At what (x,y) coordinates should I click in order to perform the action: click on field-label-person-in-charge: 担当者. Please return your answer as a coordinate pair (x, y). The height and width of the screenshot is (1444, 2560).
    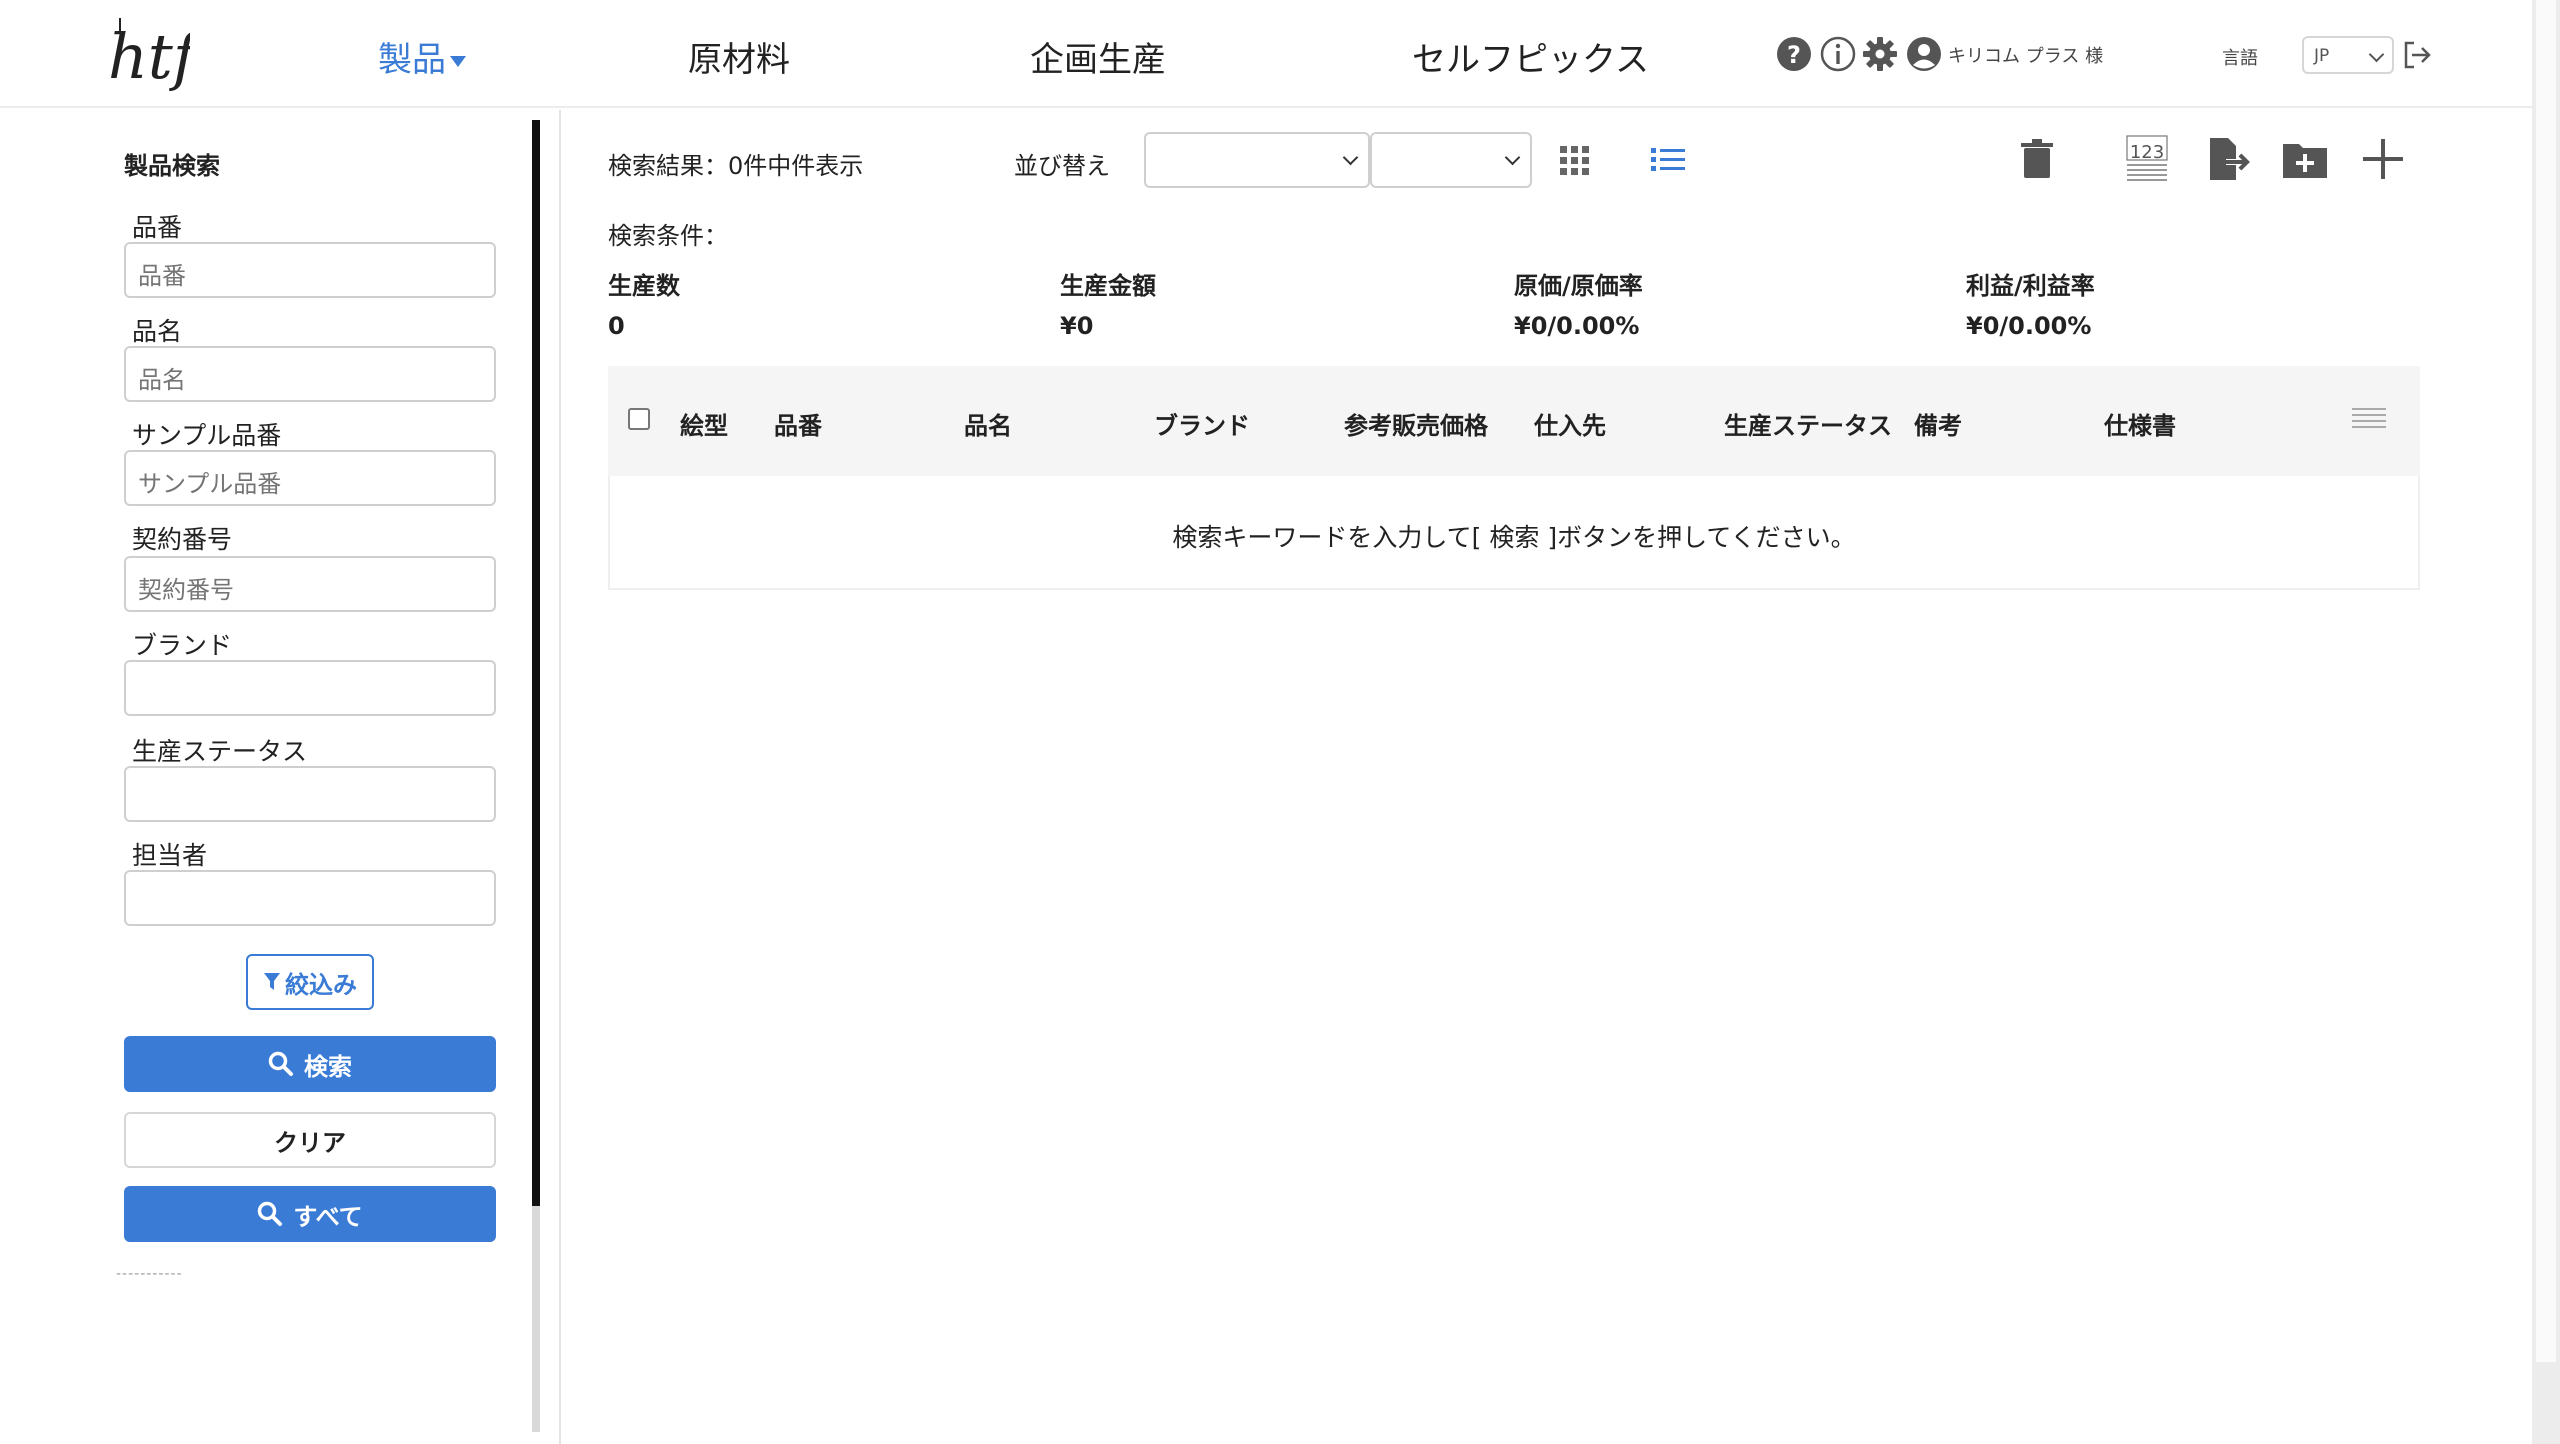
    Looking at the image, I should click on (170, 855).